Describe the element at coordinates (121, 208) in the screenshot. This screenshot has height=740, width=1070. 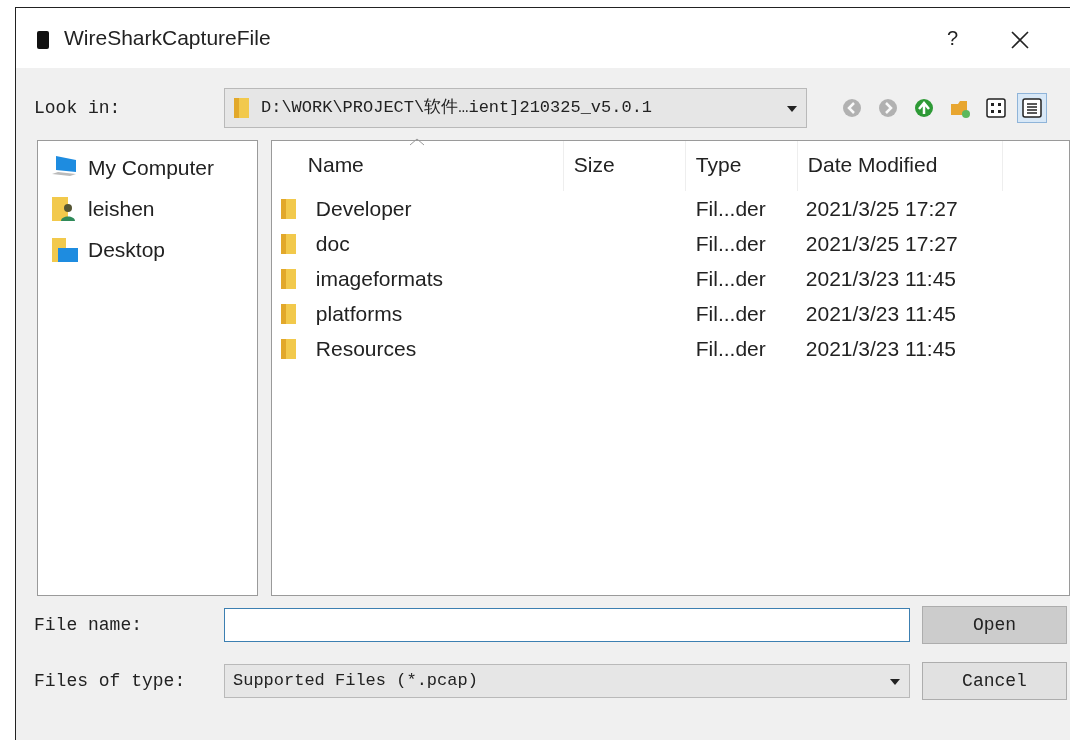
I see `sidebar-item: leishen` at that location.